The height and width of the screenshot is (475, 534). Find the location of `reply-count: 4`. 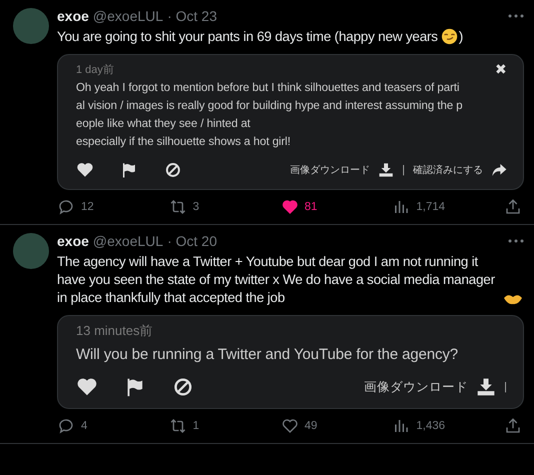

reply-count: 4 is located at coordinates (84, 426).